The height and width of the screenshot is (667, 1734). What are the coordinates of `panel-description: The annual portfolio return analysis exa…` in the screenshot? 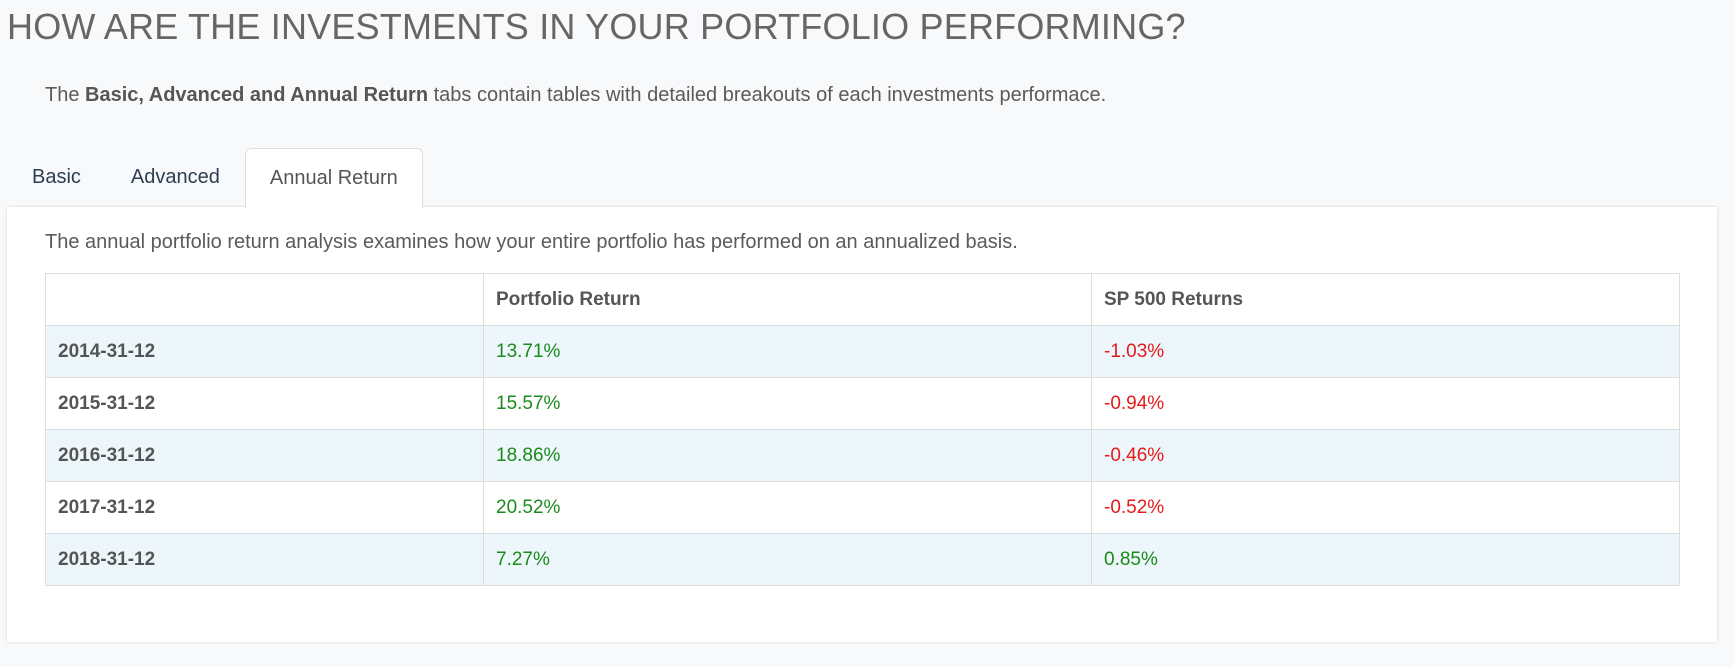 It's located at (531, 242).